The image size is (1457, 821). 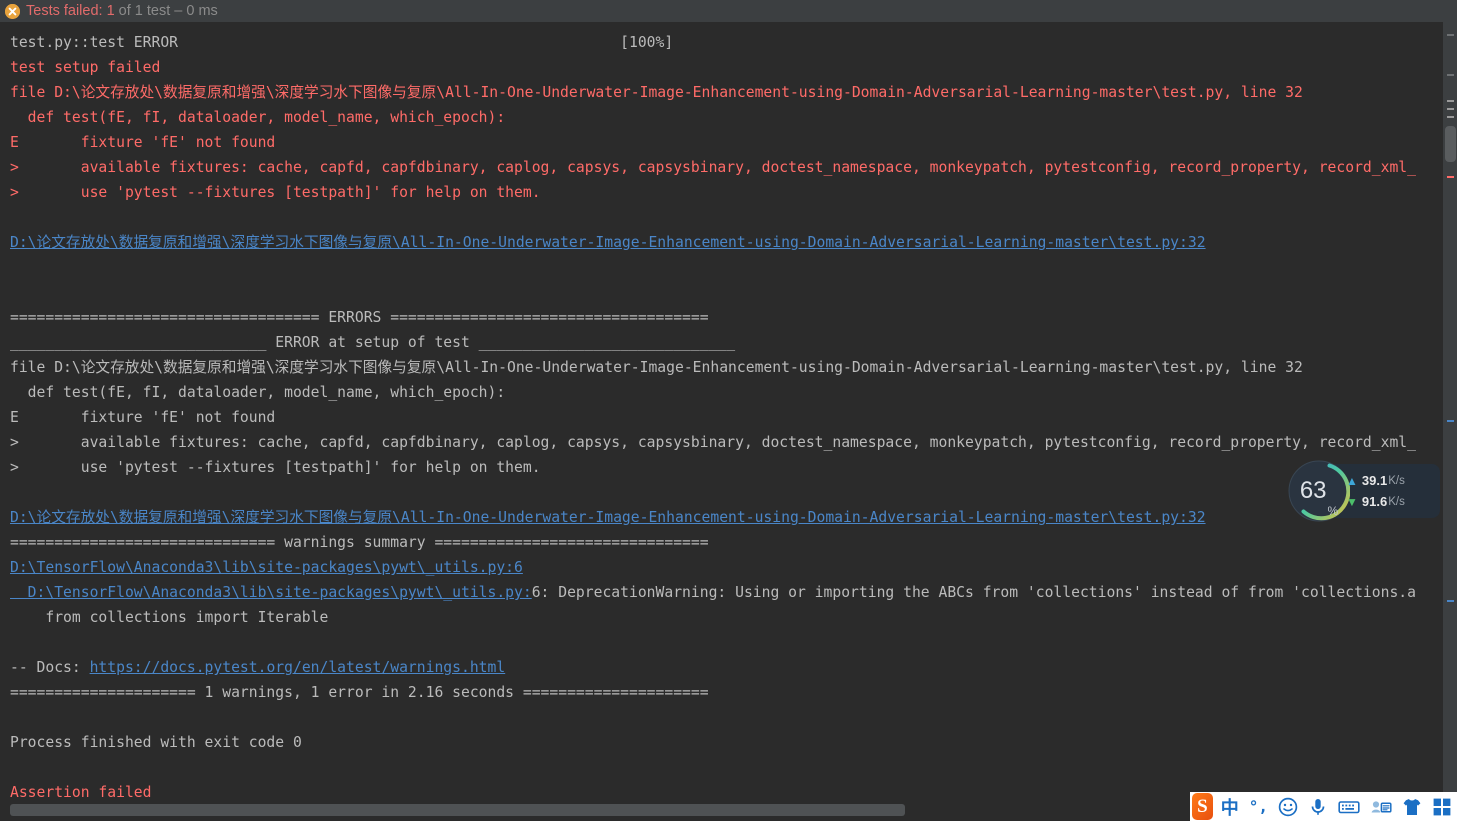 I want to click on soft-keyboard-icon, so click(x=1349, y=806).